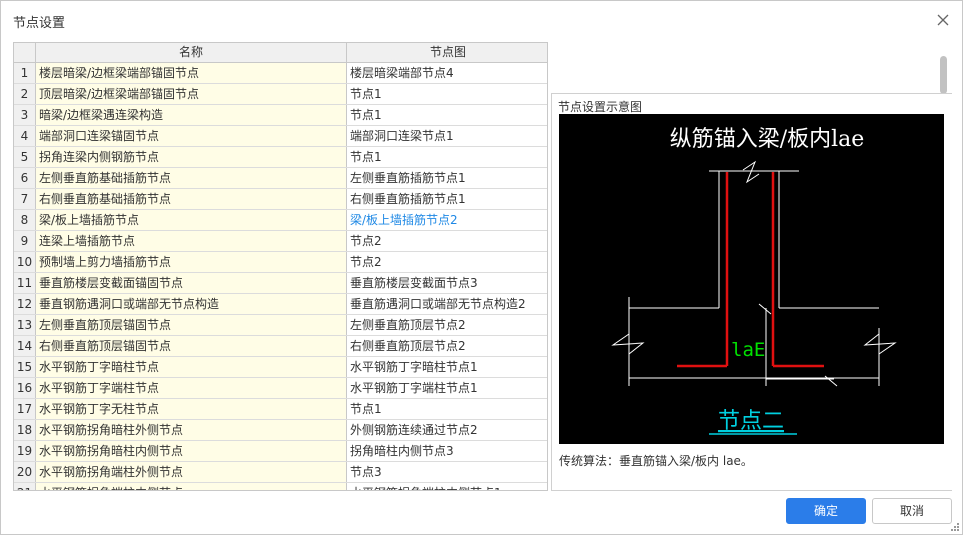 The image size is (963, 535). What do you see at coordinates (25, 472) in the screenshot?
I see `row-index: 20` at bounding box center [25, 472].